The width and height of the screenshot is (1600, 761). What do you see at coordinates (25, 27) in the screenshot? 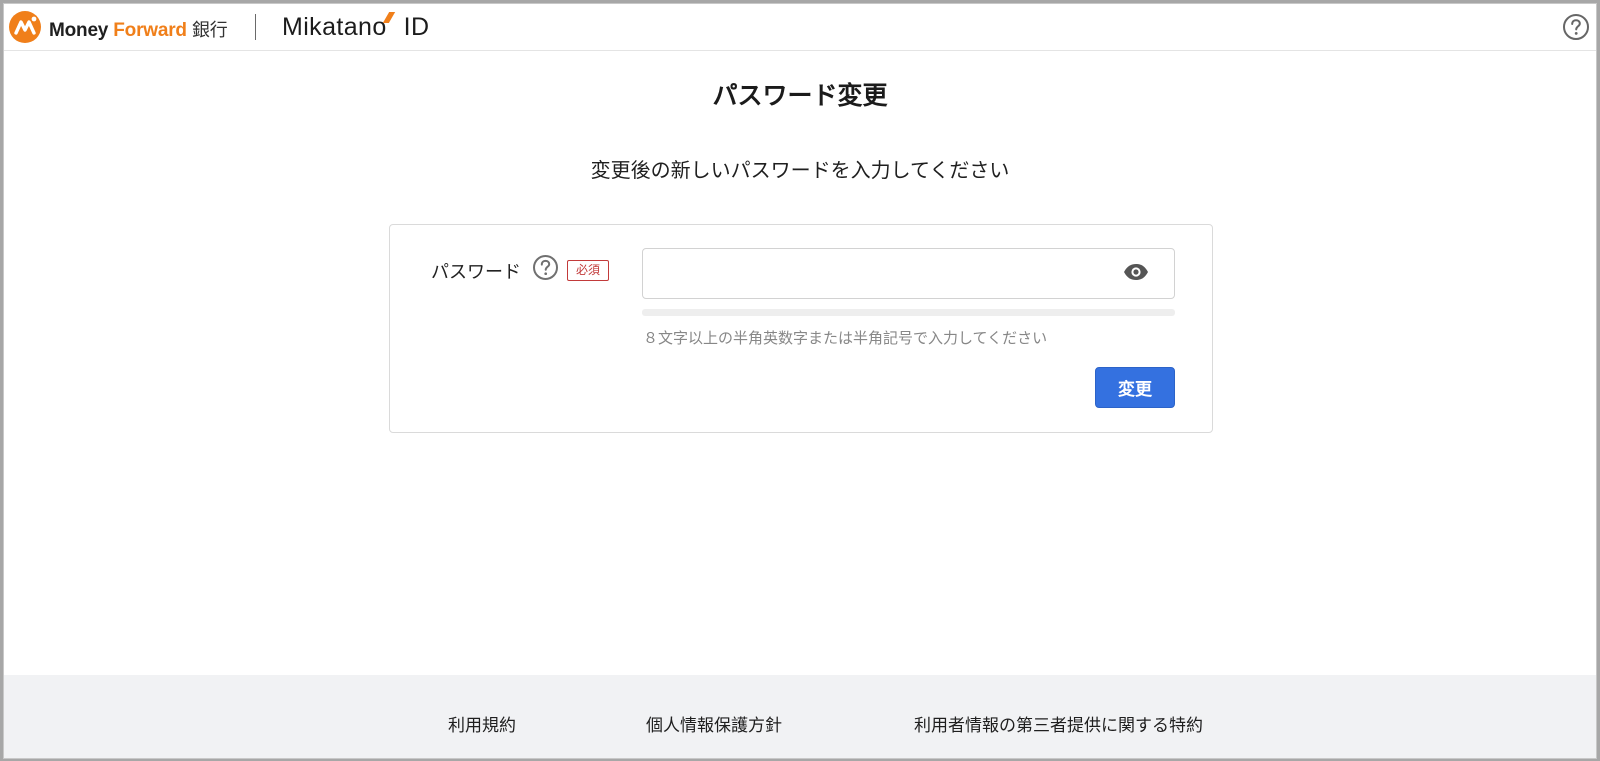
I see `money-forward-logo-icon` at bounding box center [25, 27].